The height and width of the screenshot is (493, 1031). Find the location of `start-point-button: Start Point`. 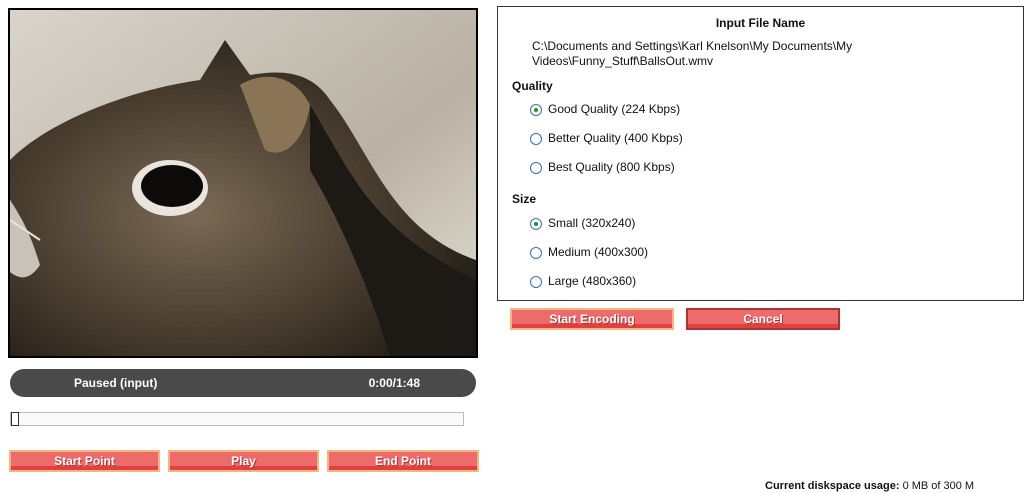

start-point-button: Start Point is located at coordinates (84, 461).